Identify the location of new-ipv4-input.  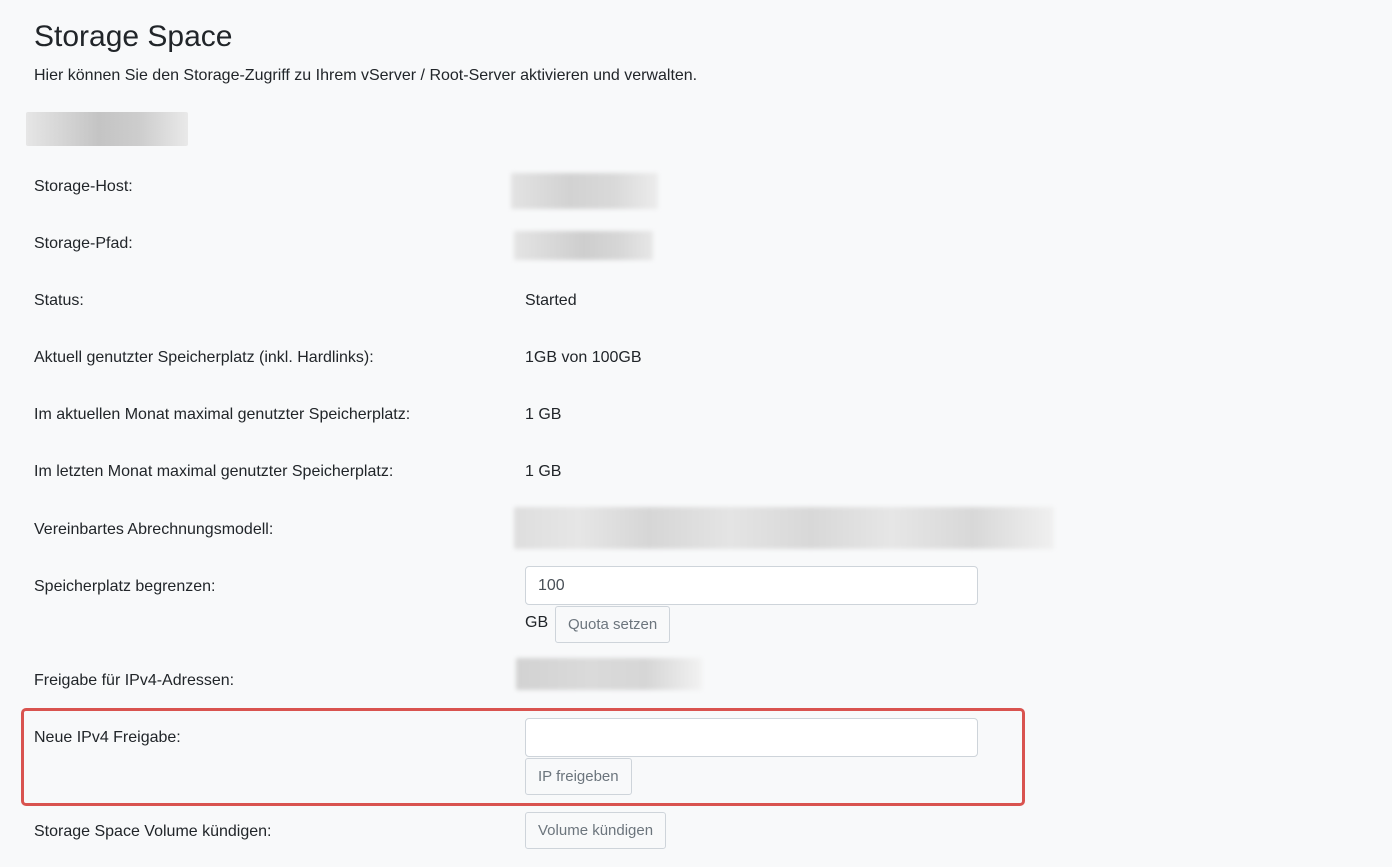
(751, 737).